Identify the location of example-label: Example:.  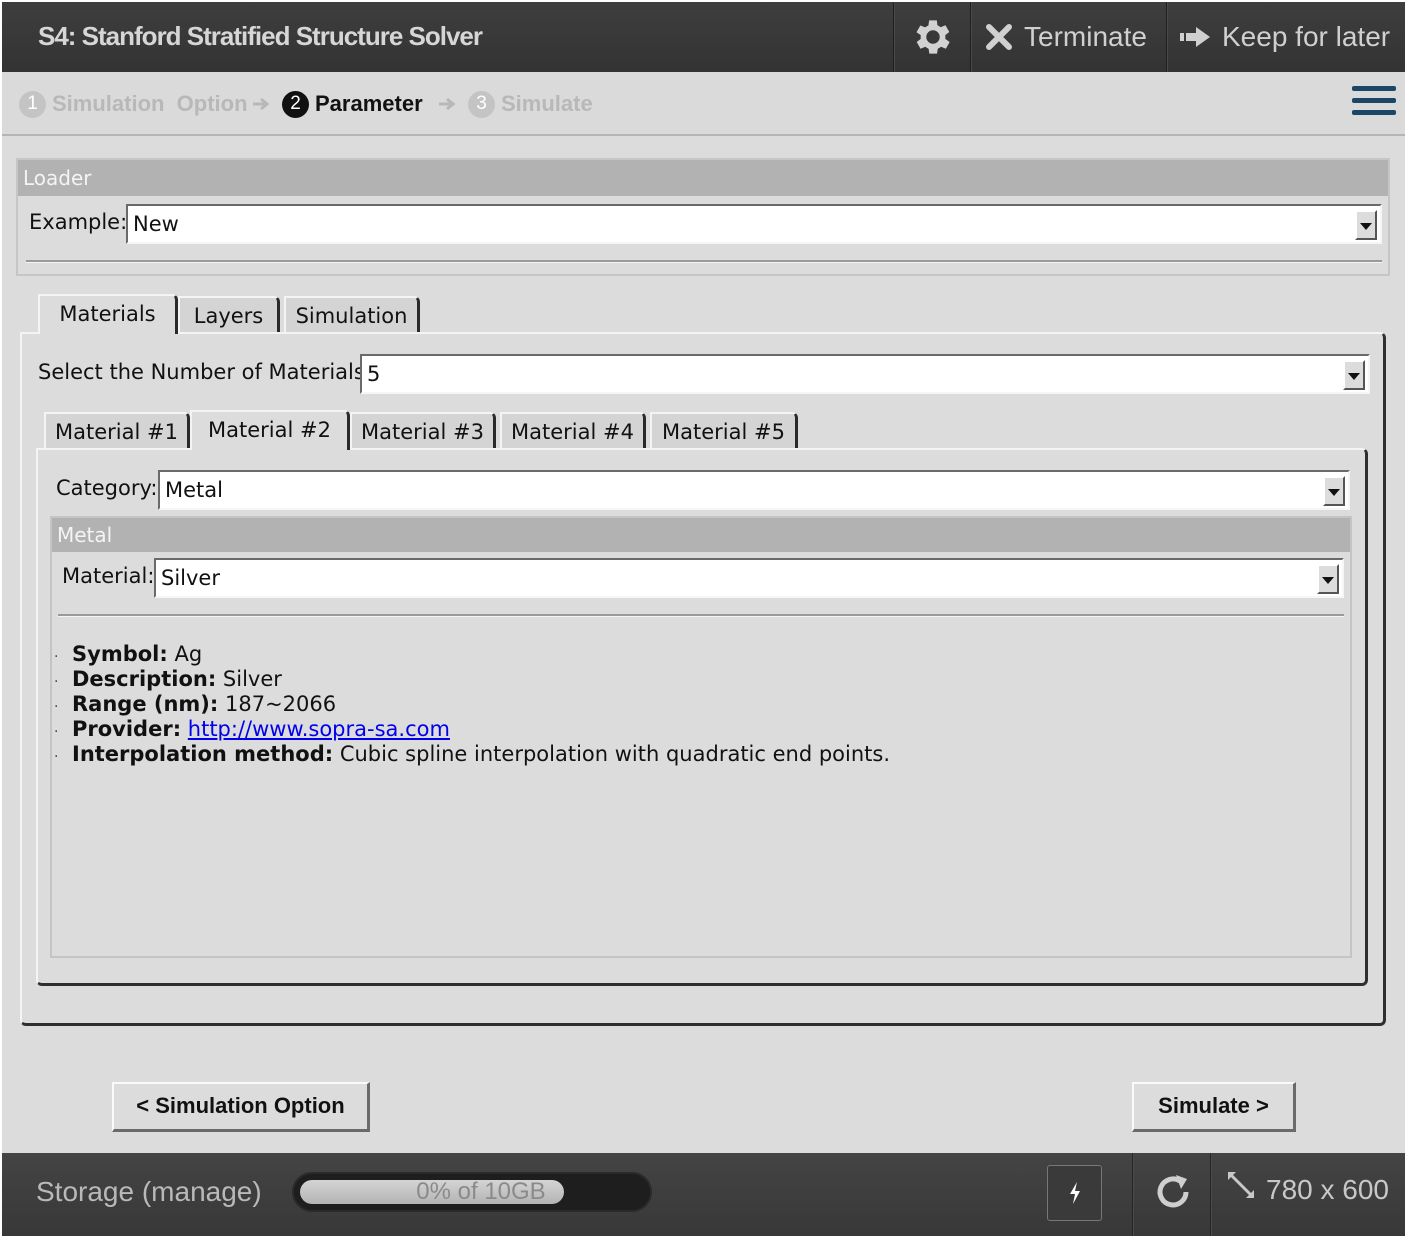
(78, 222).